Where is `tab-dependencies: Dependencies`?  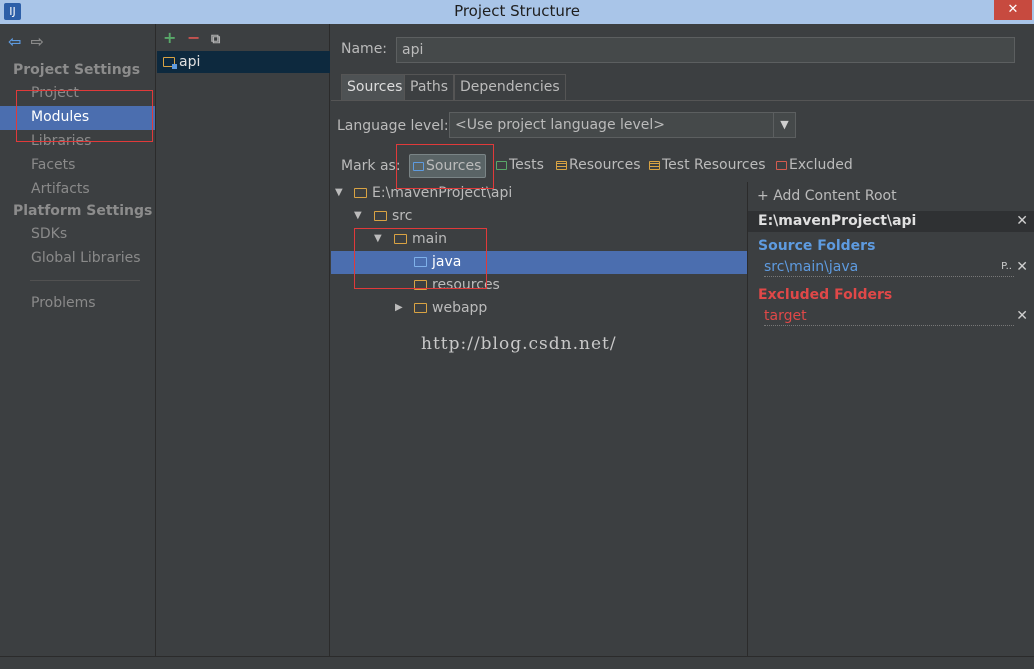 tab-dependencies: Dependencies is located at coordinates (510, 87).